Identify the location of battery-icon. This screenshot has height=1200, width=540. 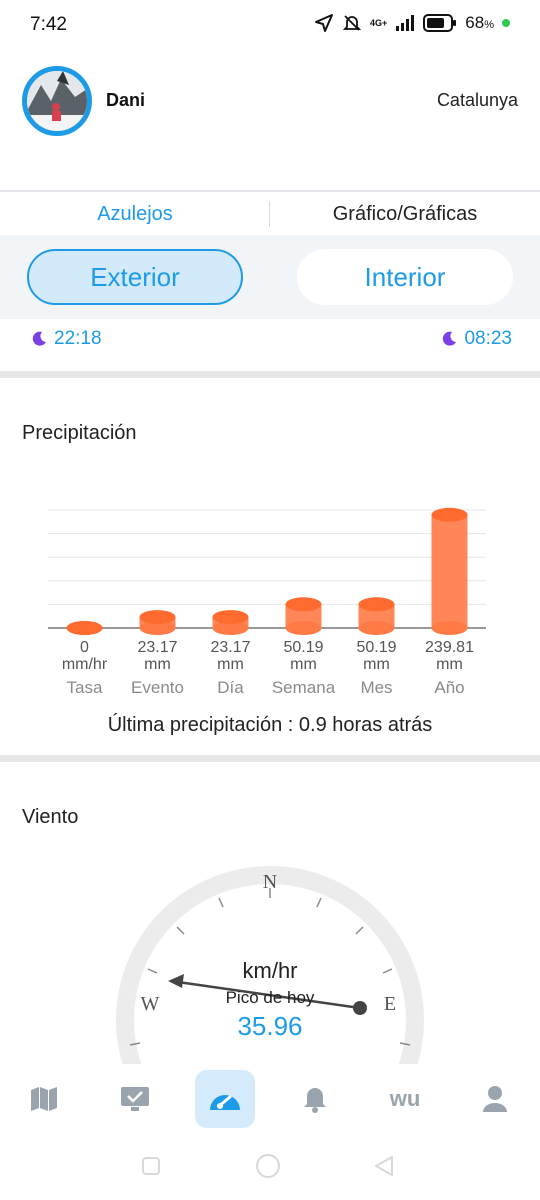
(440, 23).